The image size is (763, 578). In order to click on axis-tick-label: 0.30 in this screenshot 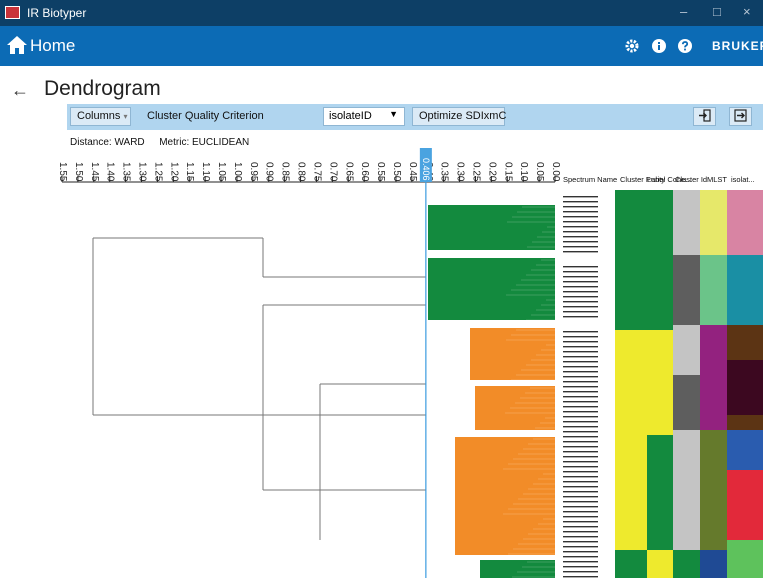, I will do `click(460, 172)`.